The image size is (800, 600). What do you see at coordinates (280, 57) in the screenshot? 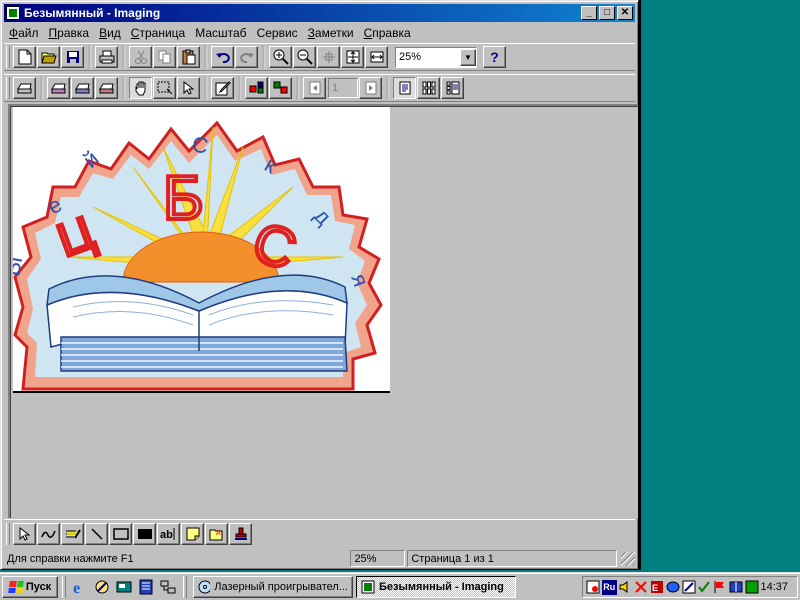
I see `zoom-in-button` at bounding box center [280, 57].